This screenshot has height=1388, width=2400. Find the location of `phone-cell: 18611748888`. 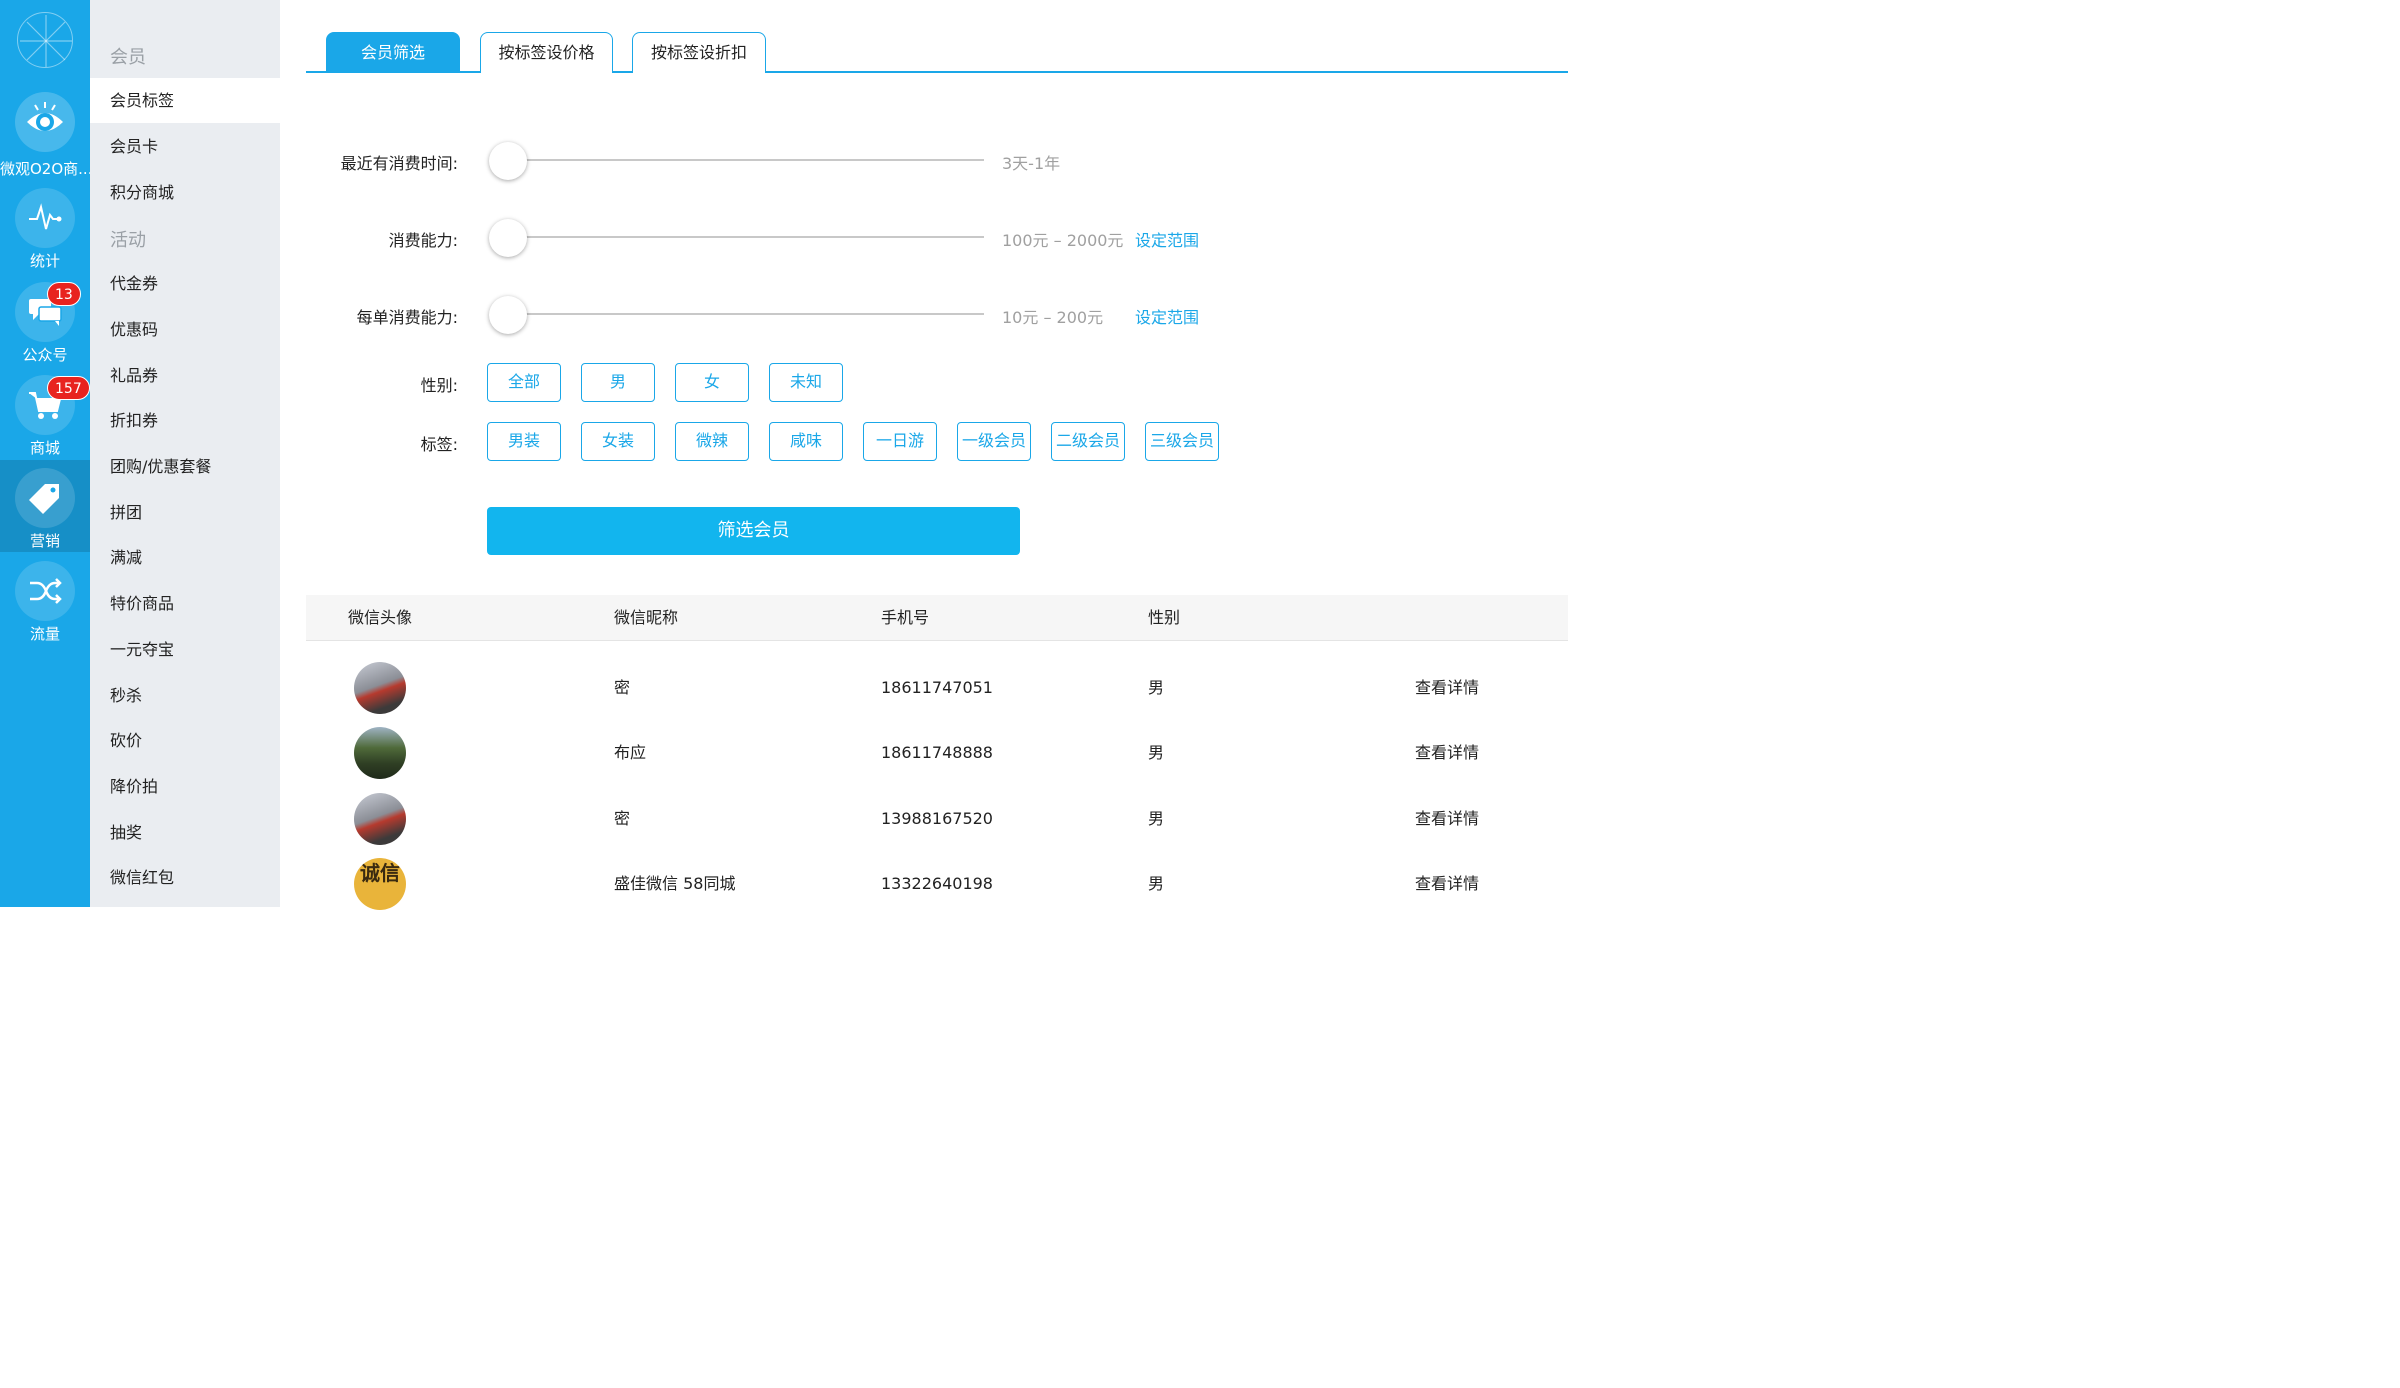

phone-cell: 18611748888 is located at coordinates (937, 752).